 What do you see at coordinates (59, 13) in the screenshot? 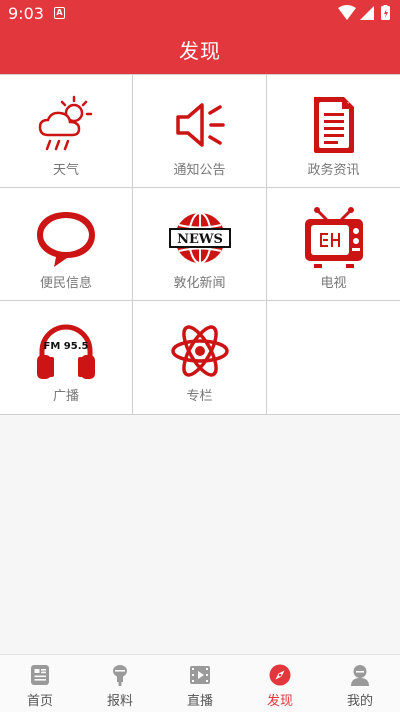
I see `notification-icon: A` at bounding box center [59, 13].